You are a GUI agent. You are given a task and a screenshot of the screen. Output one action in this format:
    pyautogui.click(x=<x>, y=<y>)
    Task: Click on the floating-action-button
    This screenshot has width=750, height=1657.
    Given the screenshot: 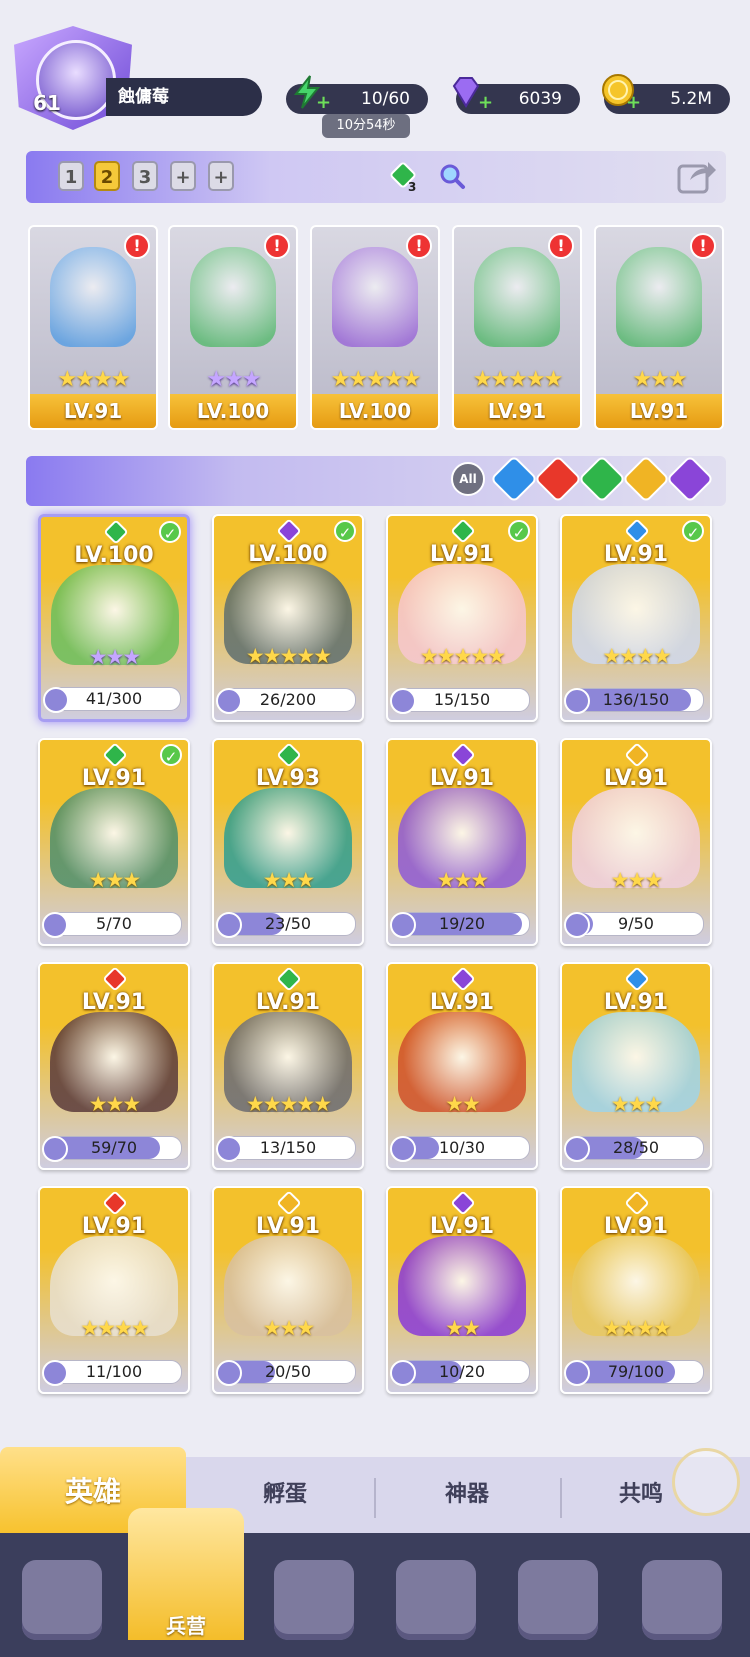 What is the action you would take?
    pyautogui.click(x=706, y=1482)
    